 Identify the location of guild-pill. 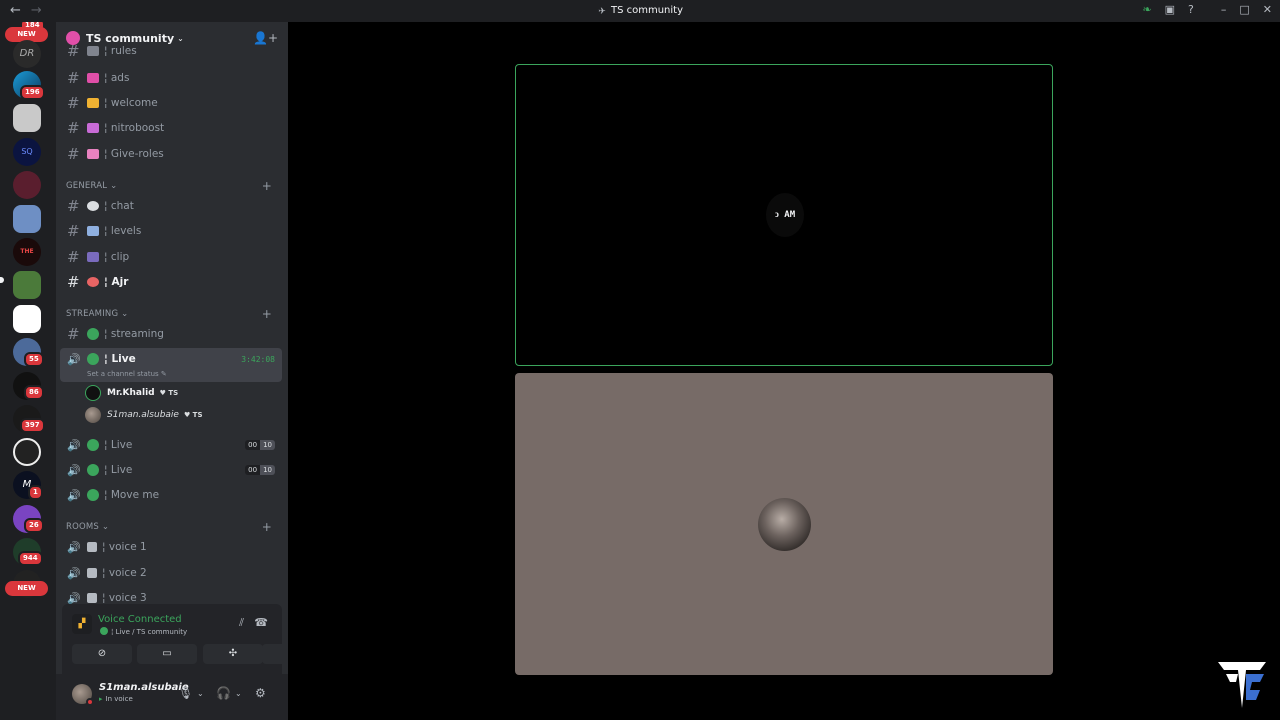
(2, 280).